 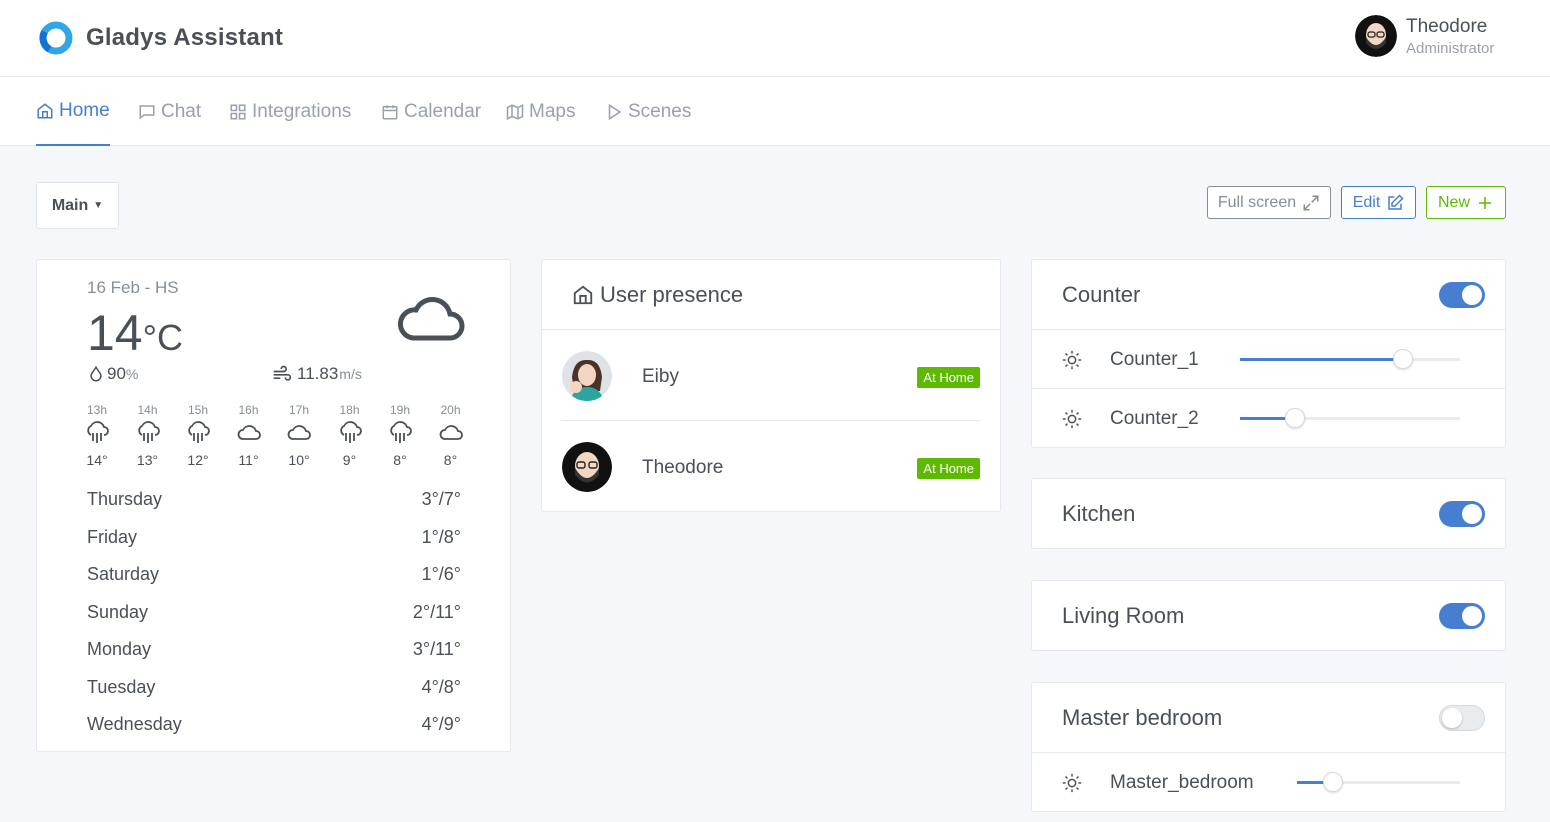 I want to click on user-role: Administrator, so click(x=1450, y=48).